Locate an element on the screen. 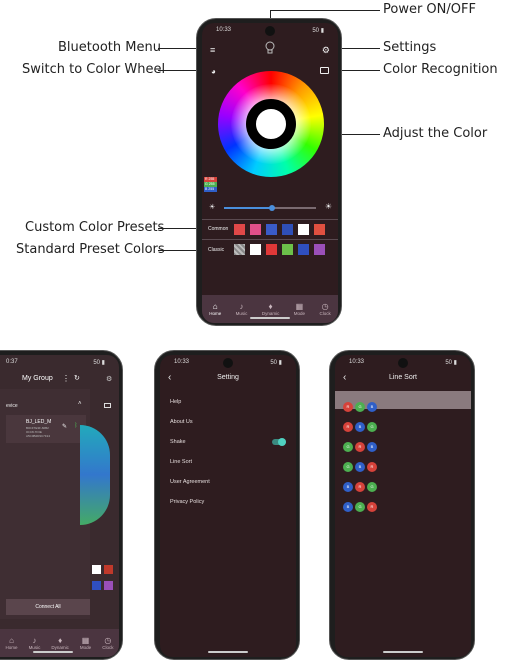  edit-icon: ✎ is located at coordinates (64, 426).